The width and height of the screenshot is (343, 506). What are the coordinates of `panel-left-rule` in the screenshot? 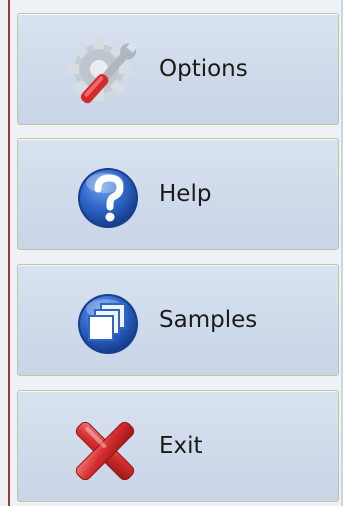 It's located at (9, 253).